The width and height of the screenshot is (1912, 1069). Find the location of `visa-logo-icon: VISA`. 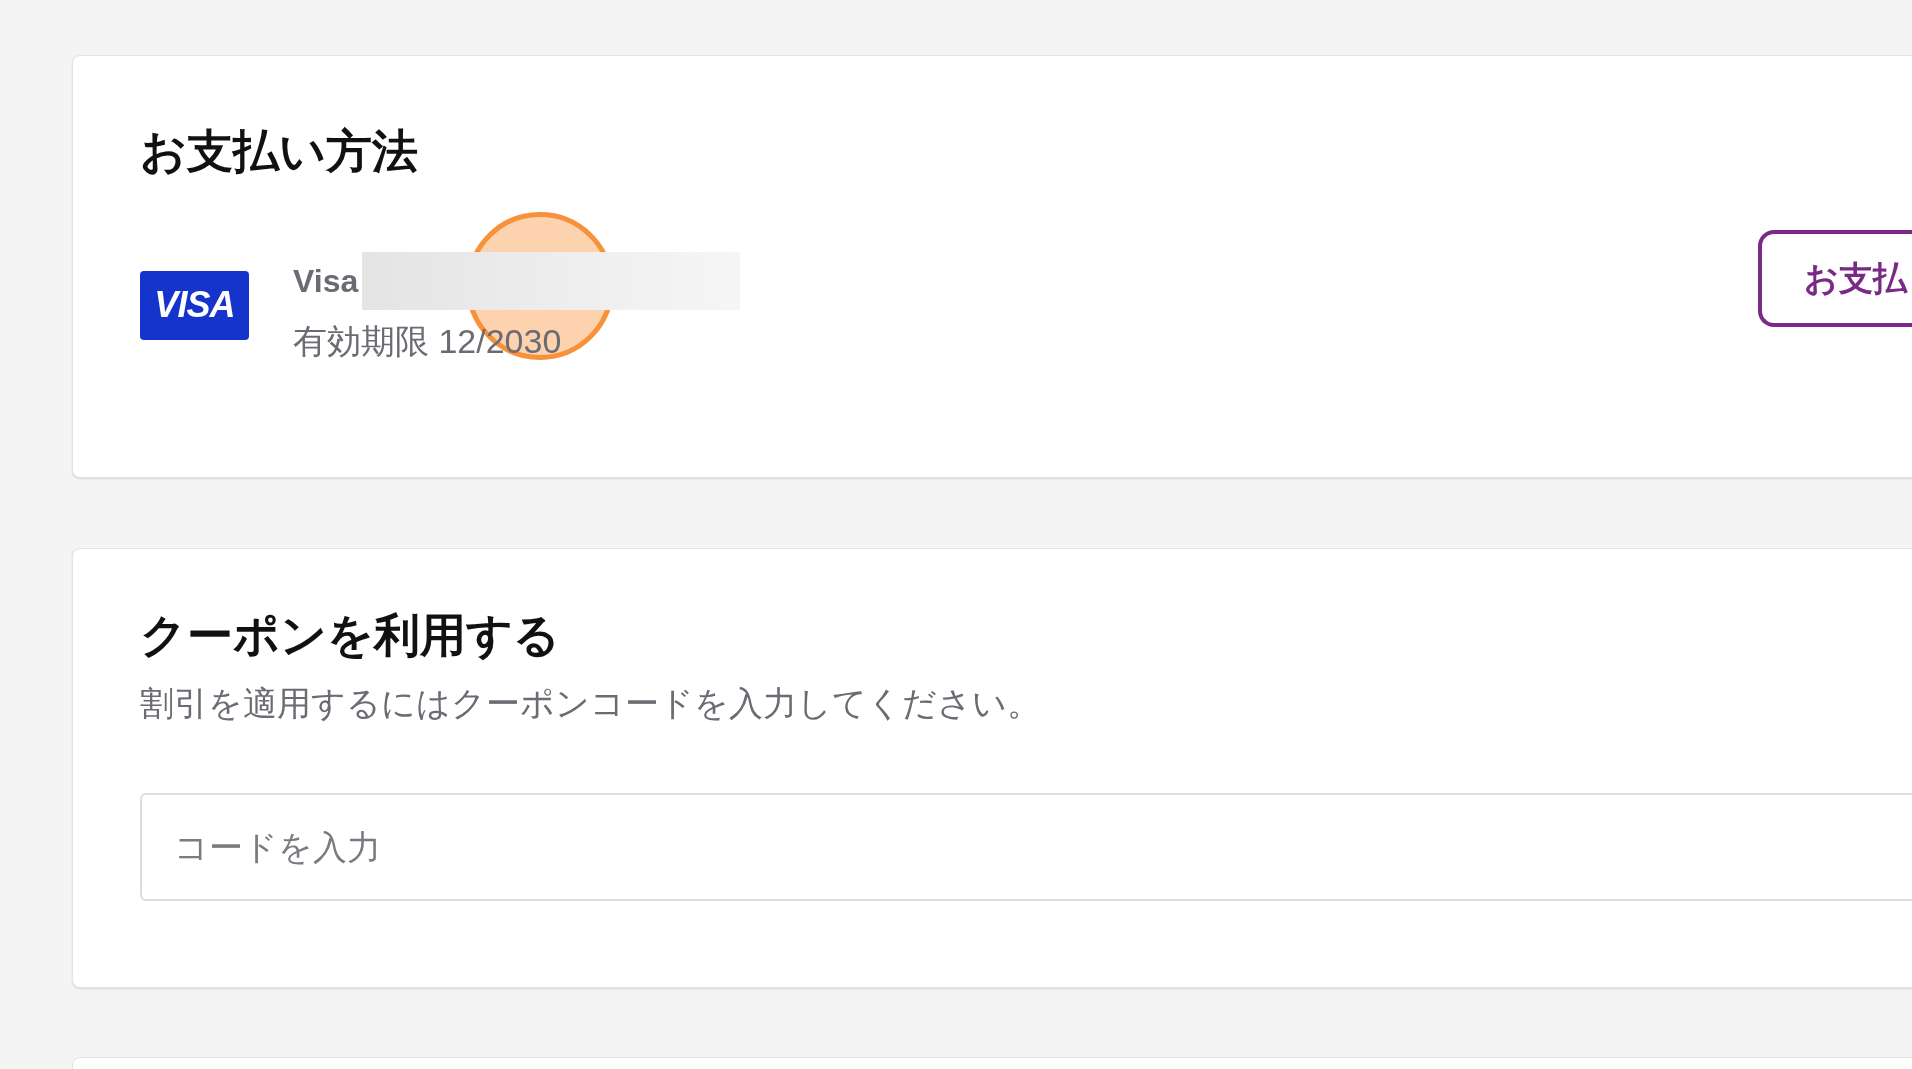

visa-logo-icon: VISA is located at coordinates (194, 305).